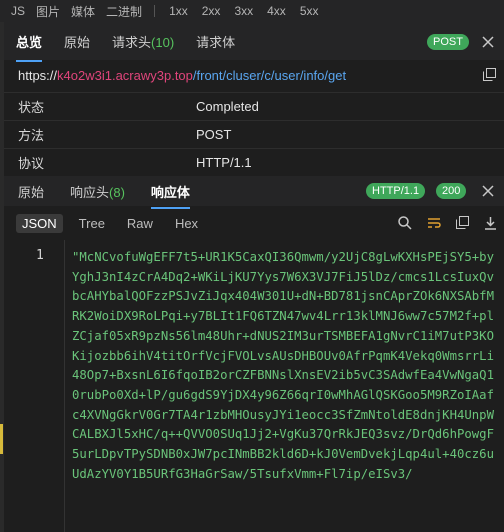 This screenshot has width=504, height=532. What do you see at coordinates (276, 11) in the screenshot?
I see `filter-4xx: 4xx` at bounding box center [276, 11].